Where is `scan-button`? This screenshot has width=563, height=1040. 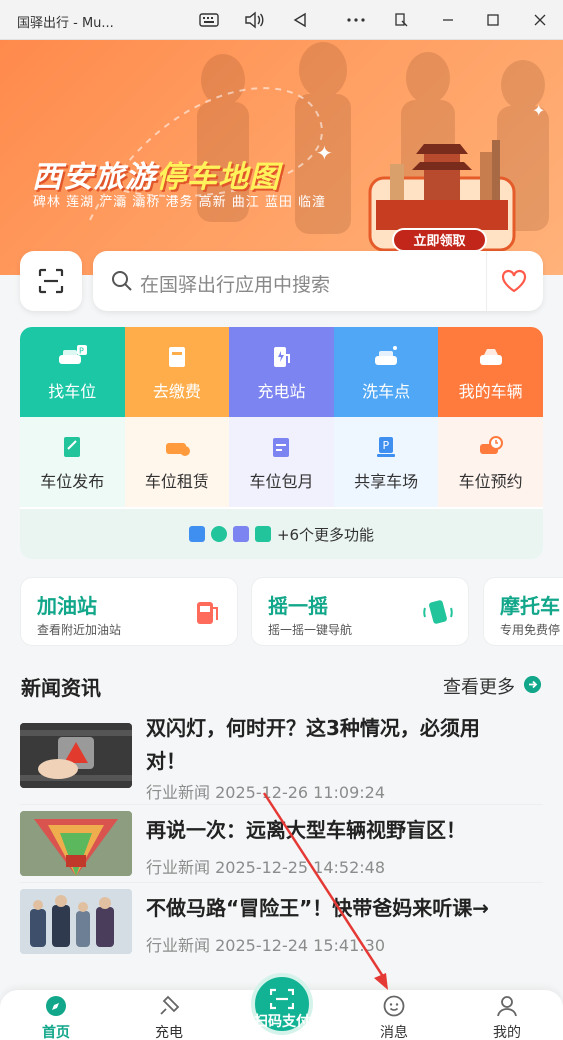 scan-button is located at coordinates (51, 281).